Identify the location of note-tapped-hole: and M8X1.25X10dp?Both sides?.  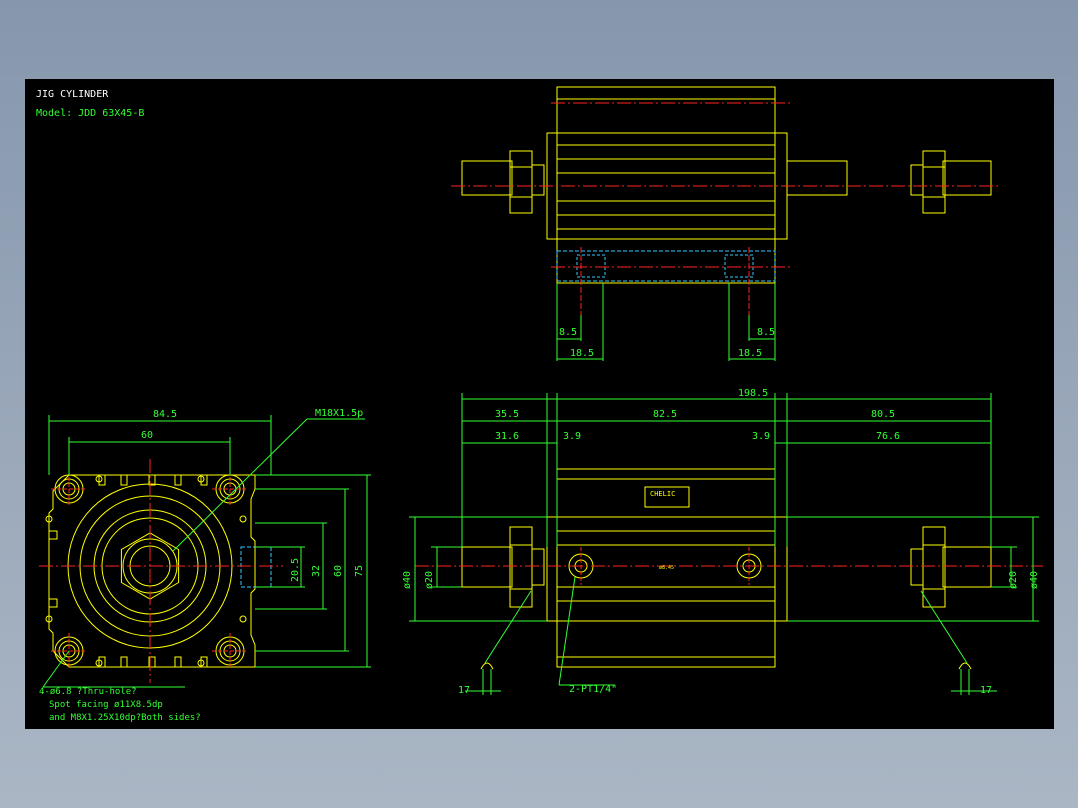
(125, 718).